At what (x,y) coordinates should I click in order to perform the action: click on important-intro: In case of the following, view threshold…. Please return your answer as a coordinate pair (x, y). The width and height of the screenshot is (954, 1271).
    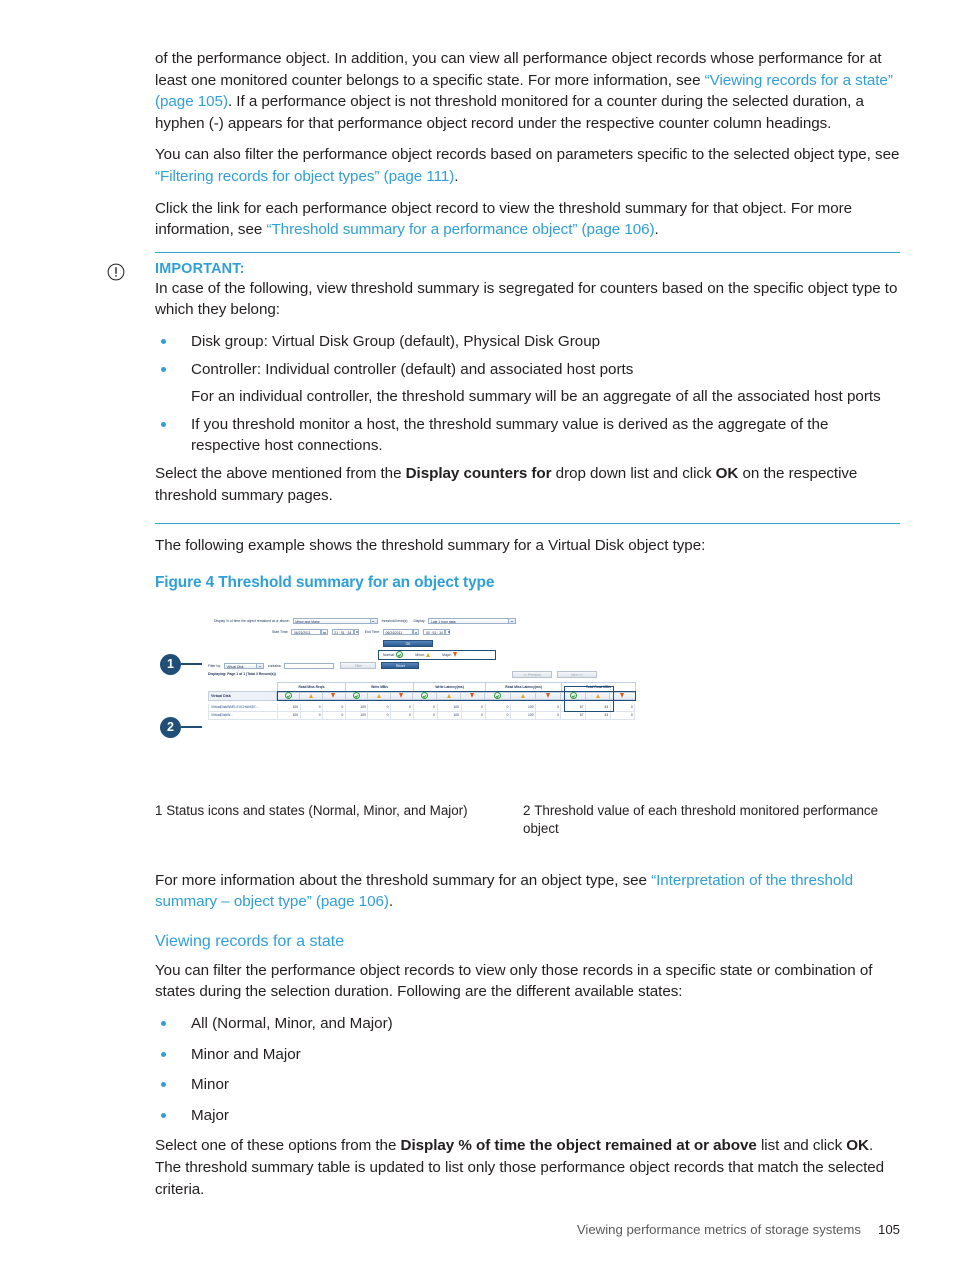
    Looking at the image, I should click on (526, 299).